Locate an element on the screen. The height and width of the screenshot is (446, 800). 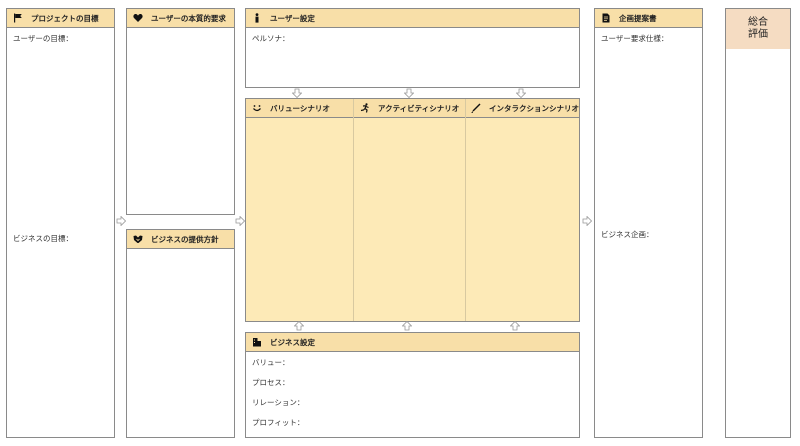
value-scenario-title: バリューシナリオ is located at coordinates (300, 108).